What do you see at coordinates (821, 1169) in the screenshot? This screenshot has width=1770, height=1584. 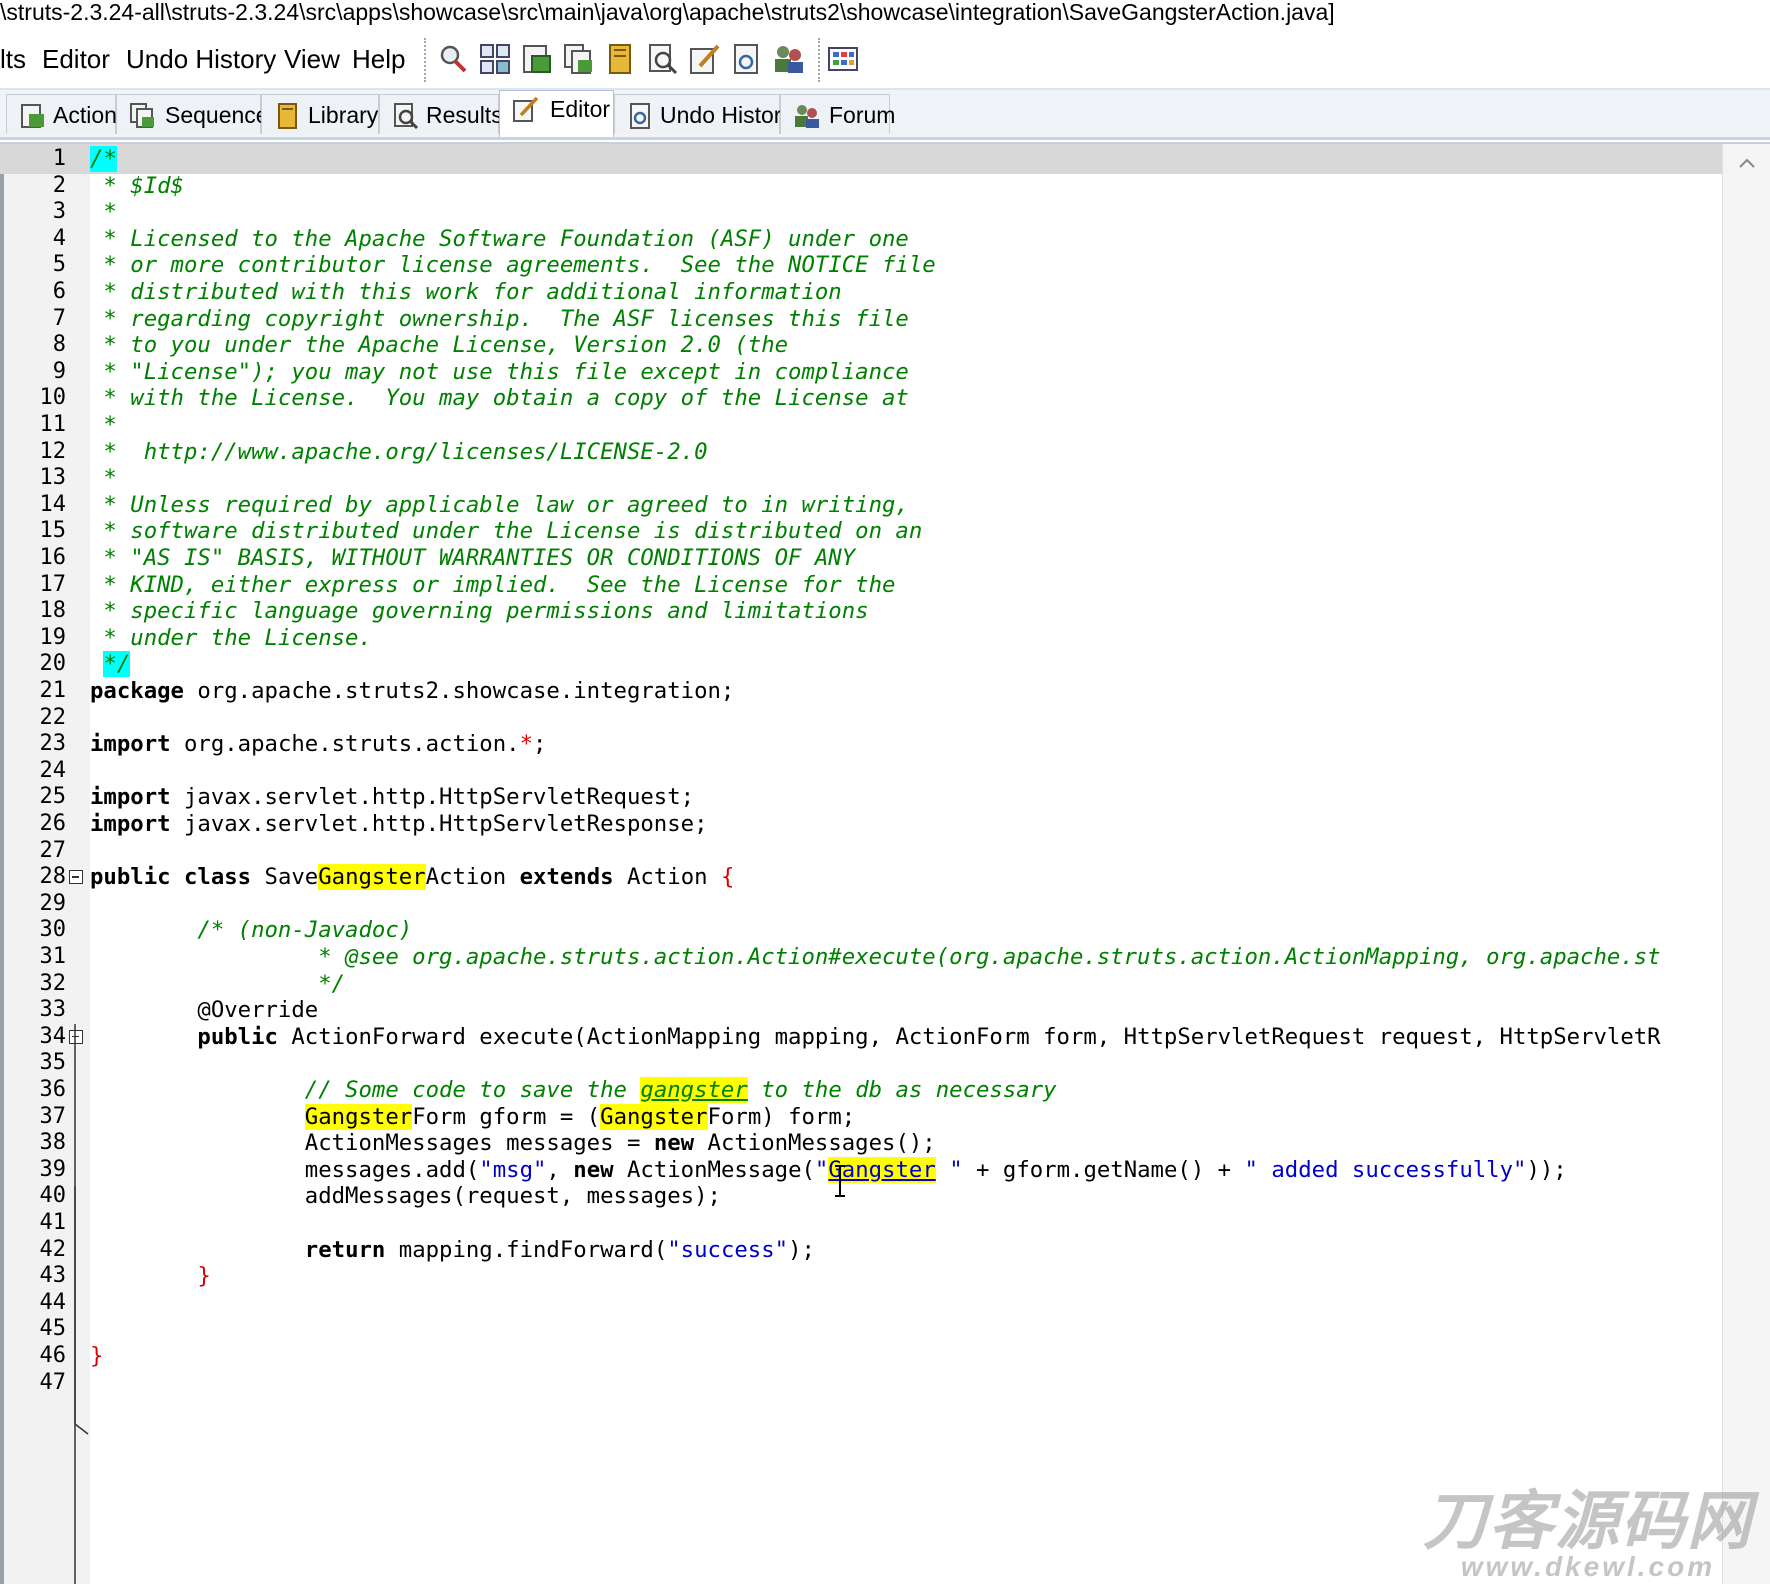 I see `code-token: "` at bounding box center [821, 1169].